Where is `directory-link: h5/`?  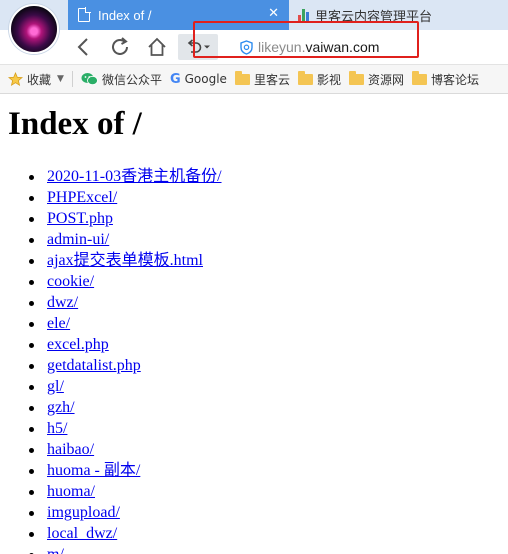 directory-link: h5/ is located at coordinates (57, 428).